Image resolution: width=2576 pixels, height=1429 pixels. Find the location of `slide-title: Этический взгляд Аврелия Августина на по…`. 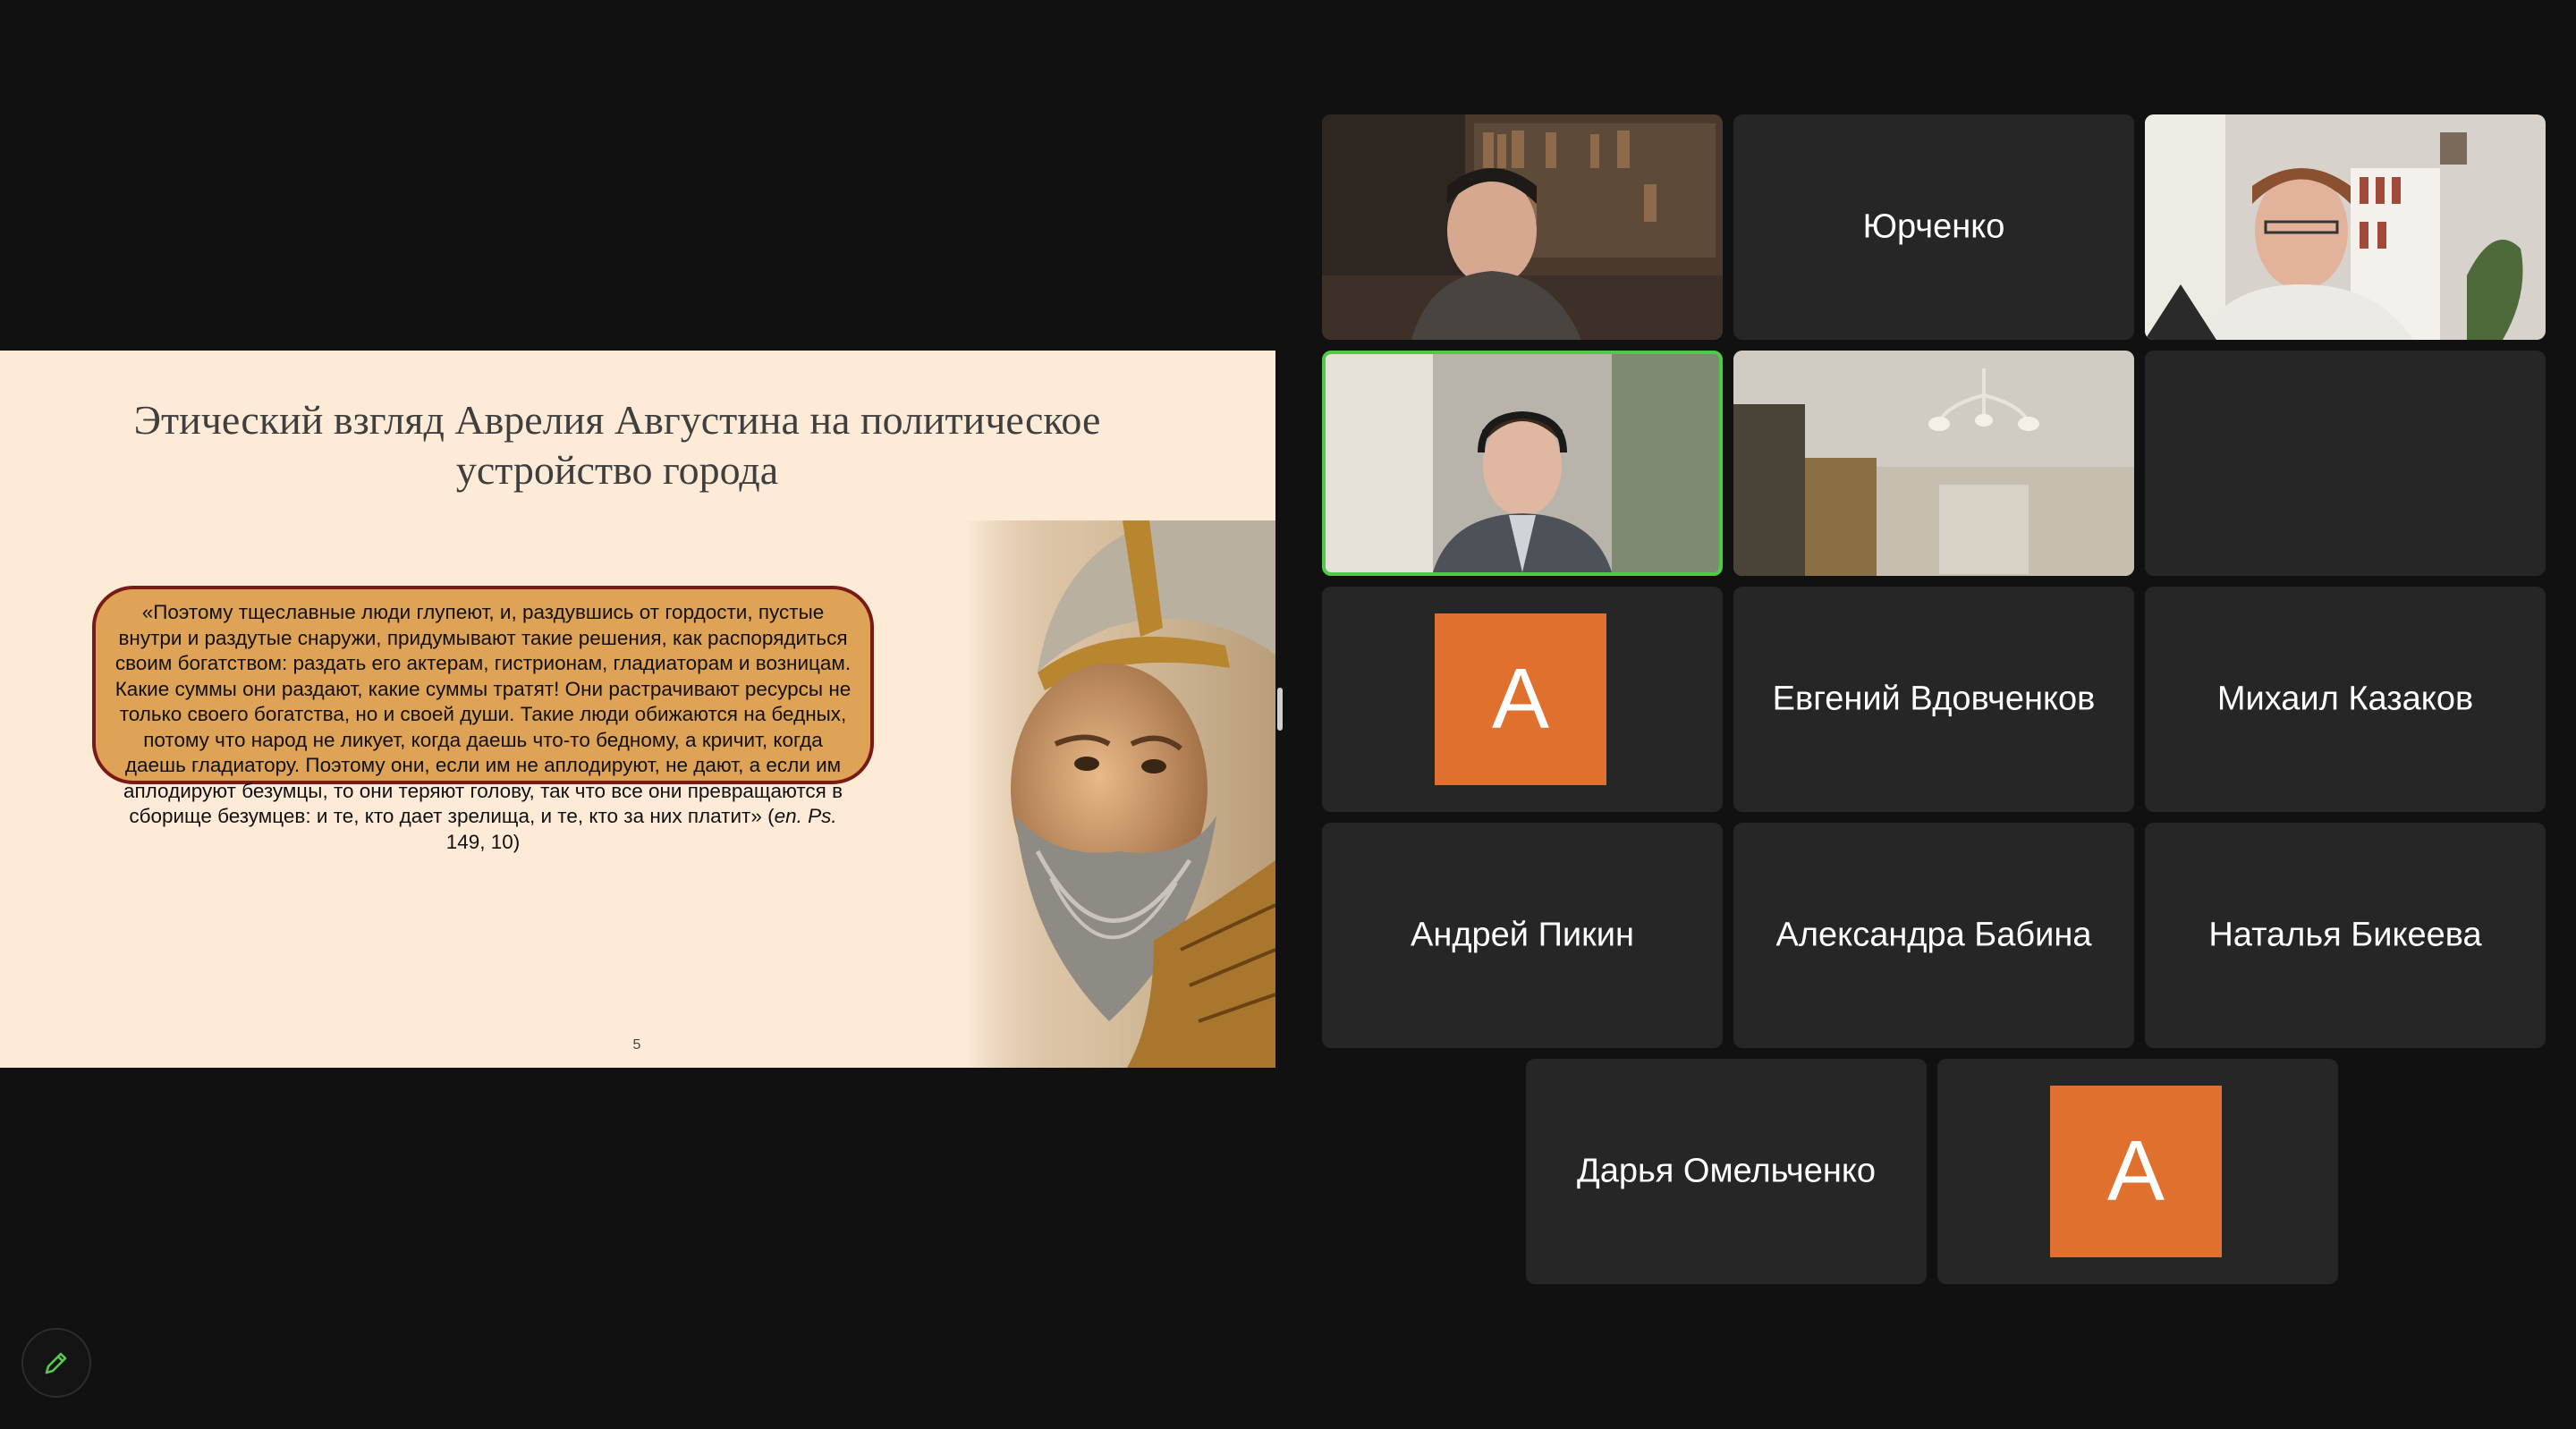

slide-title: Этический взгляд Аврелия Августина на по… is located at coordinates (617, 445).